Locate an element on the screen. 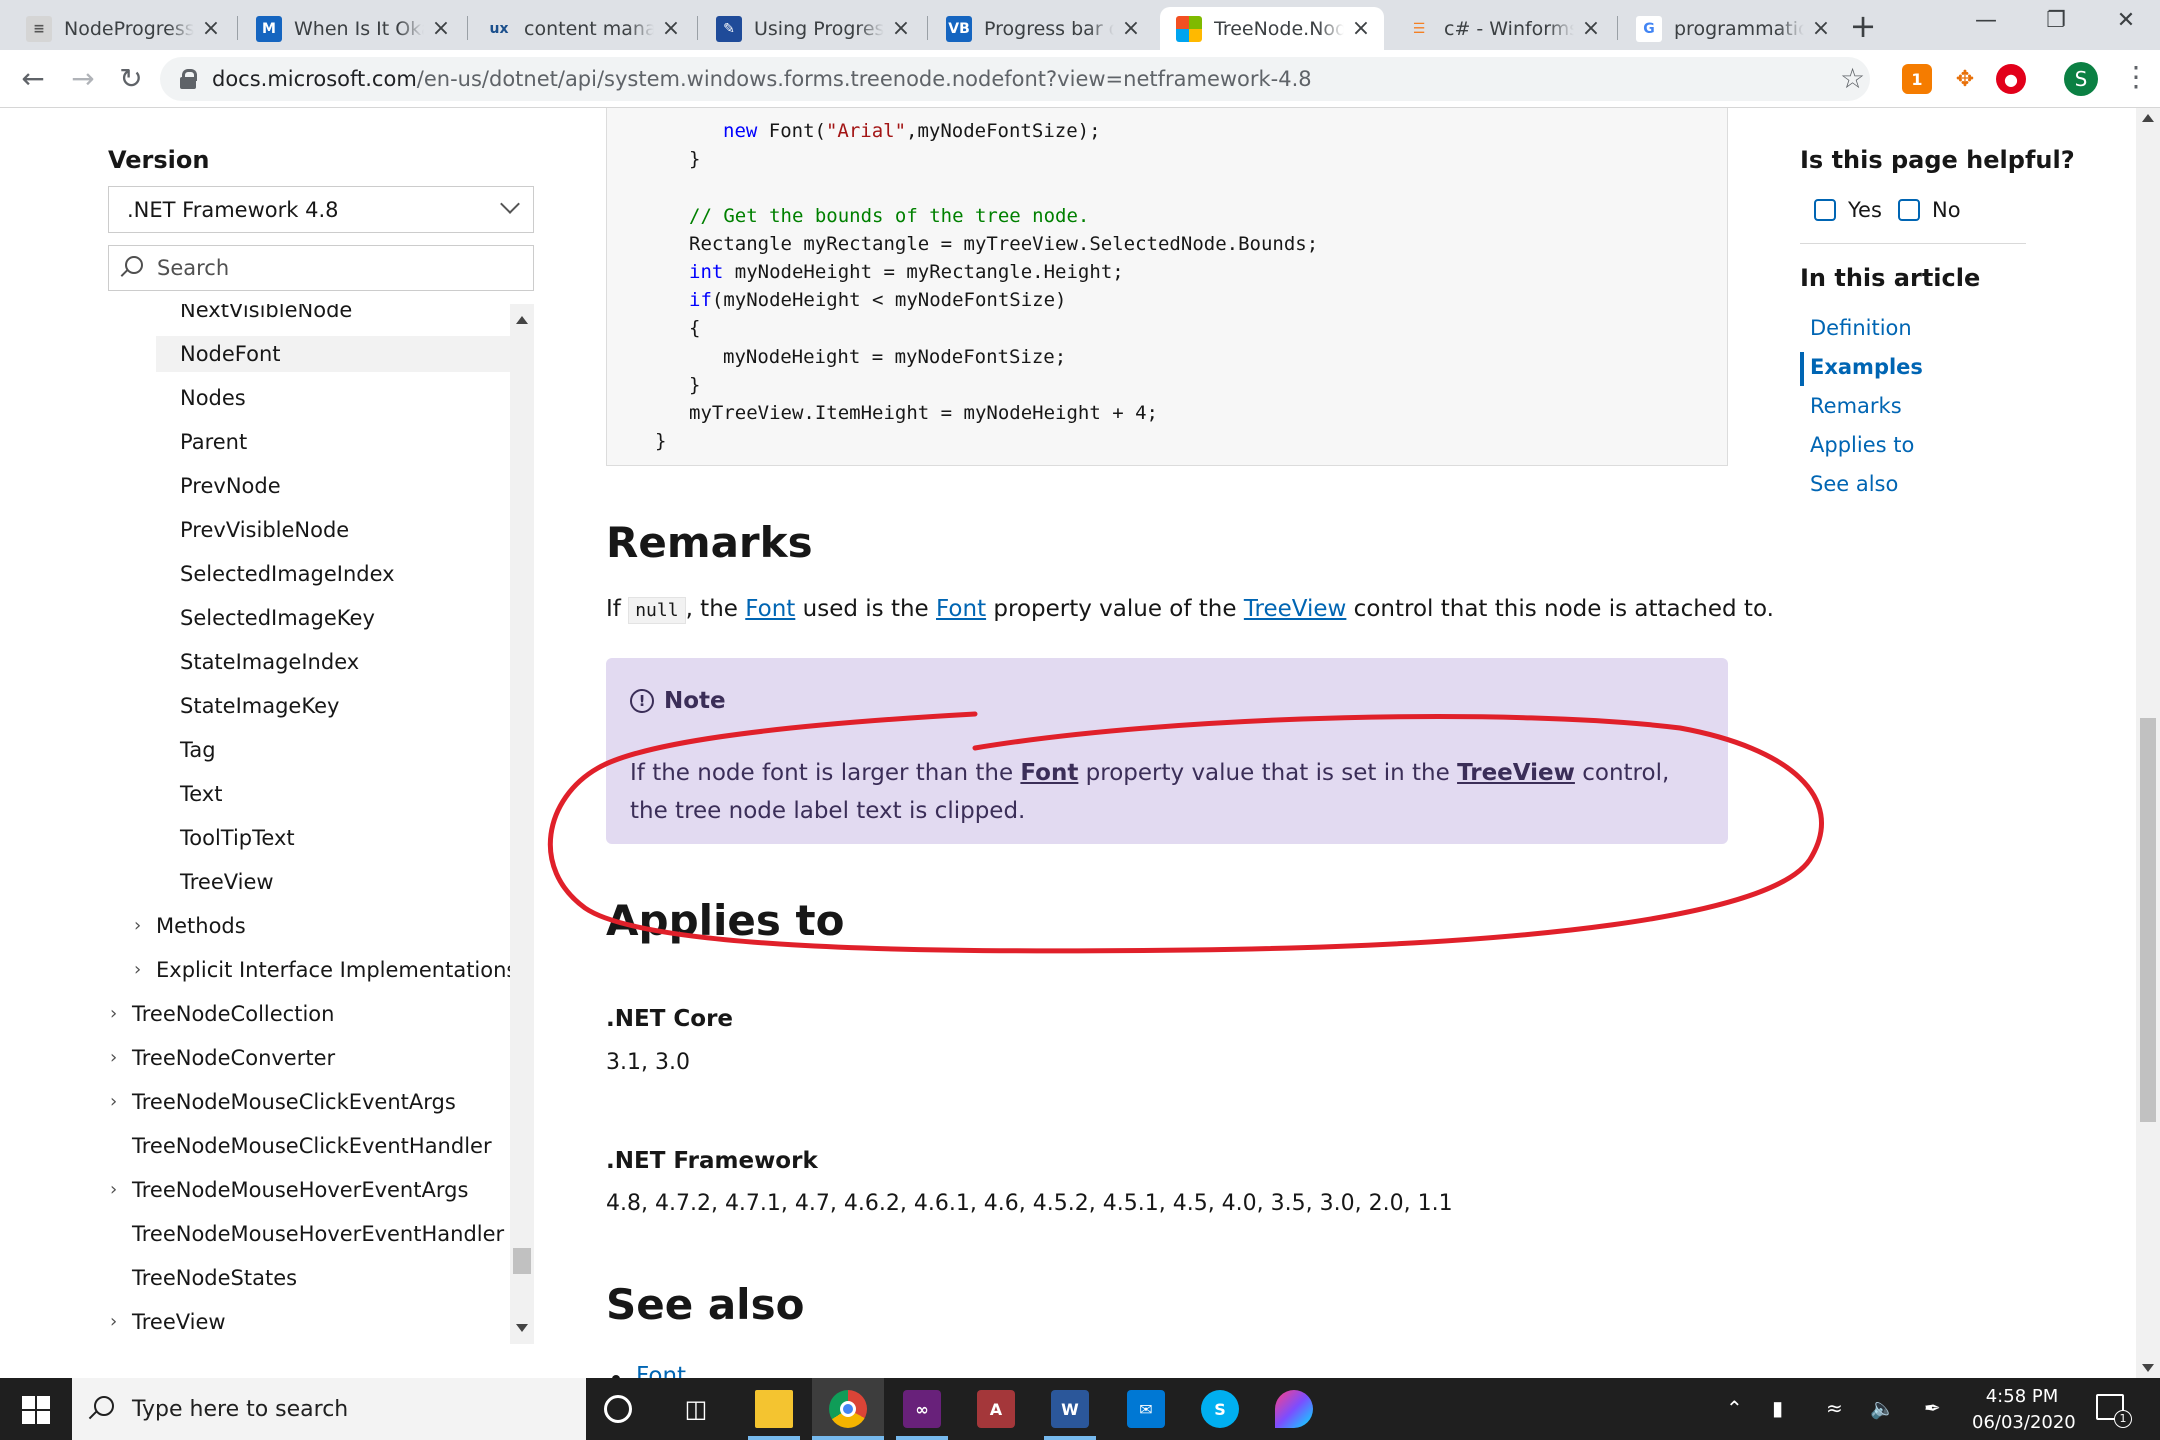  in-article-link: See also is located at coordinates (1854, 484).